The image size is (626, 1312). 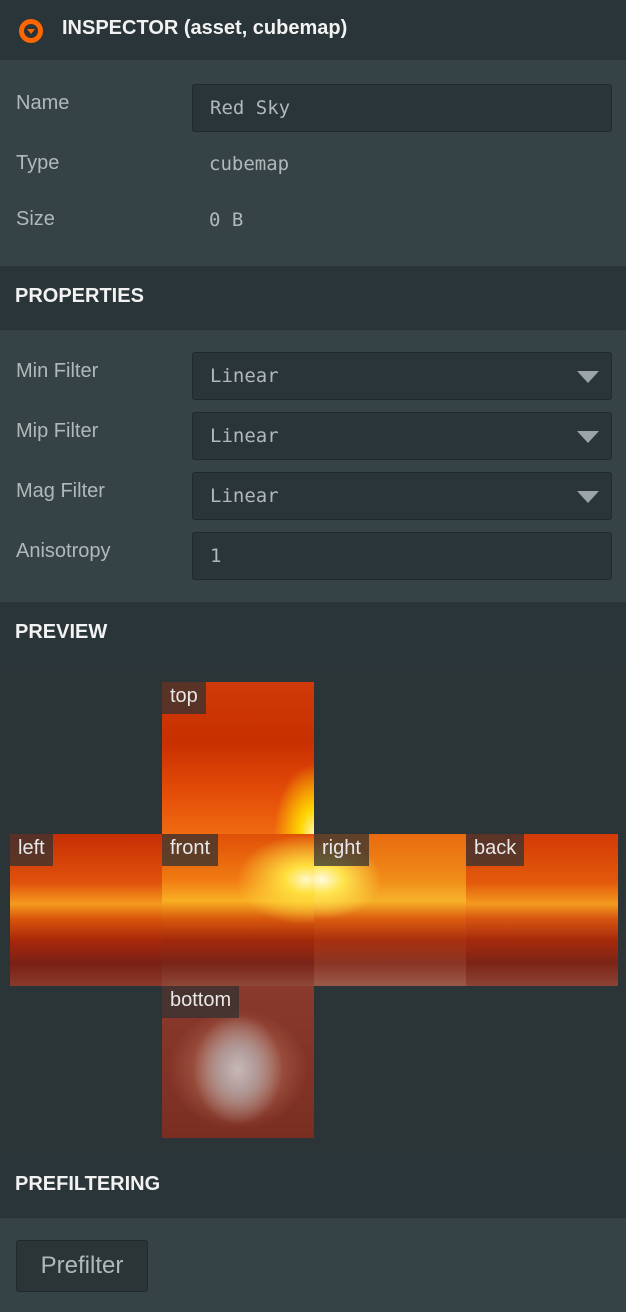 I want to click on mip-filter-label: Mip Filter, so click(x=57, y=431).